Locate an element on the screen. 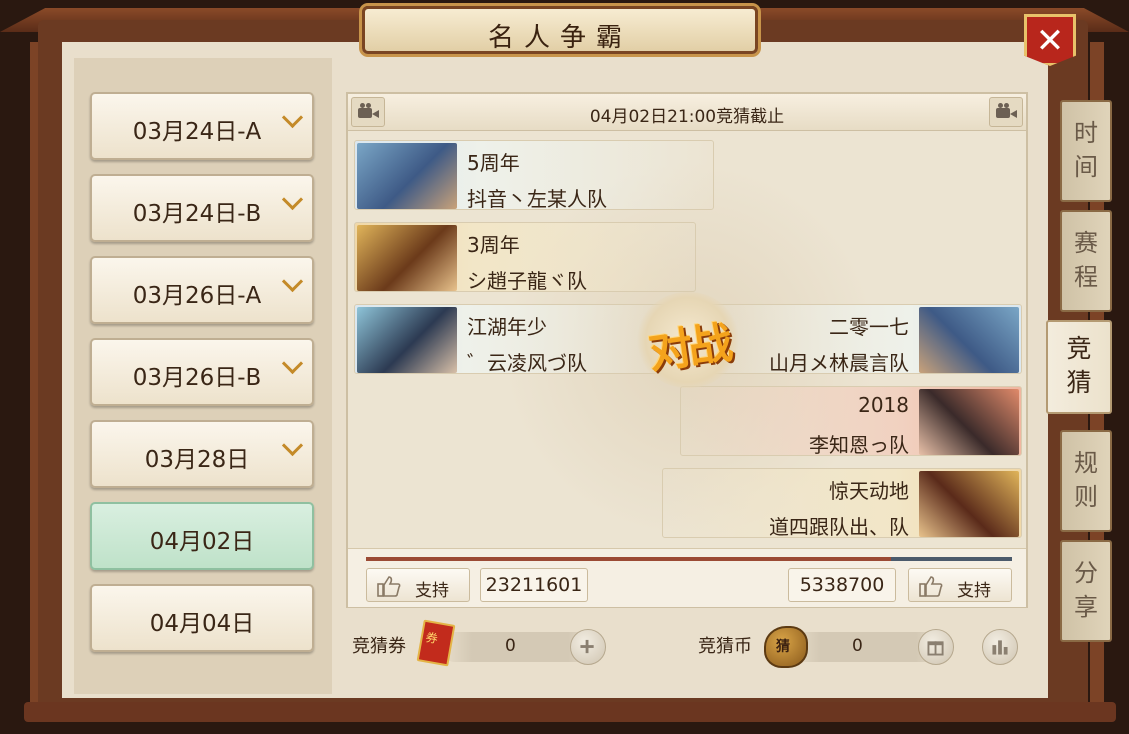 This screenshot has width=1129, height=734. coin-glyph: 猜 is located at coordinates (783, 647).